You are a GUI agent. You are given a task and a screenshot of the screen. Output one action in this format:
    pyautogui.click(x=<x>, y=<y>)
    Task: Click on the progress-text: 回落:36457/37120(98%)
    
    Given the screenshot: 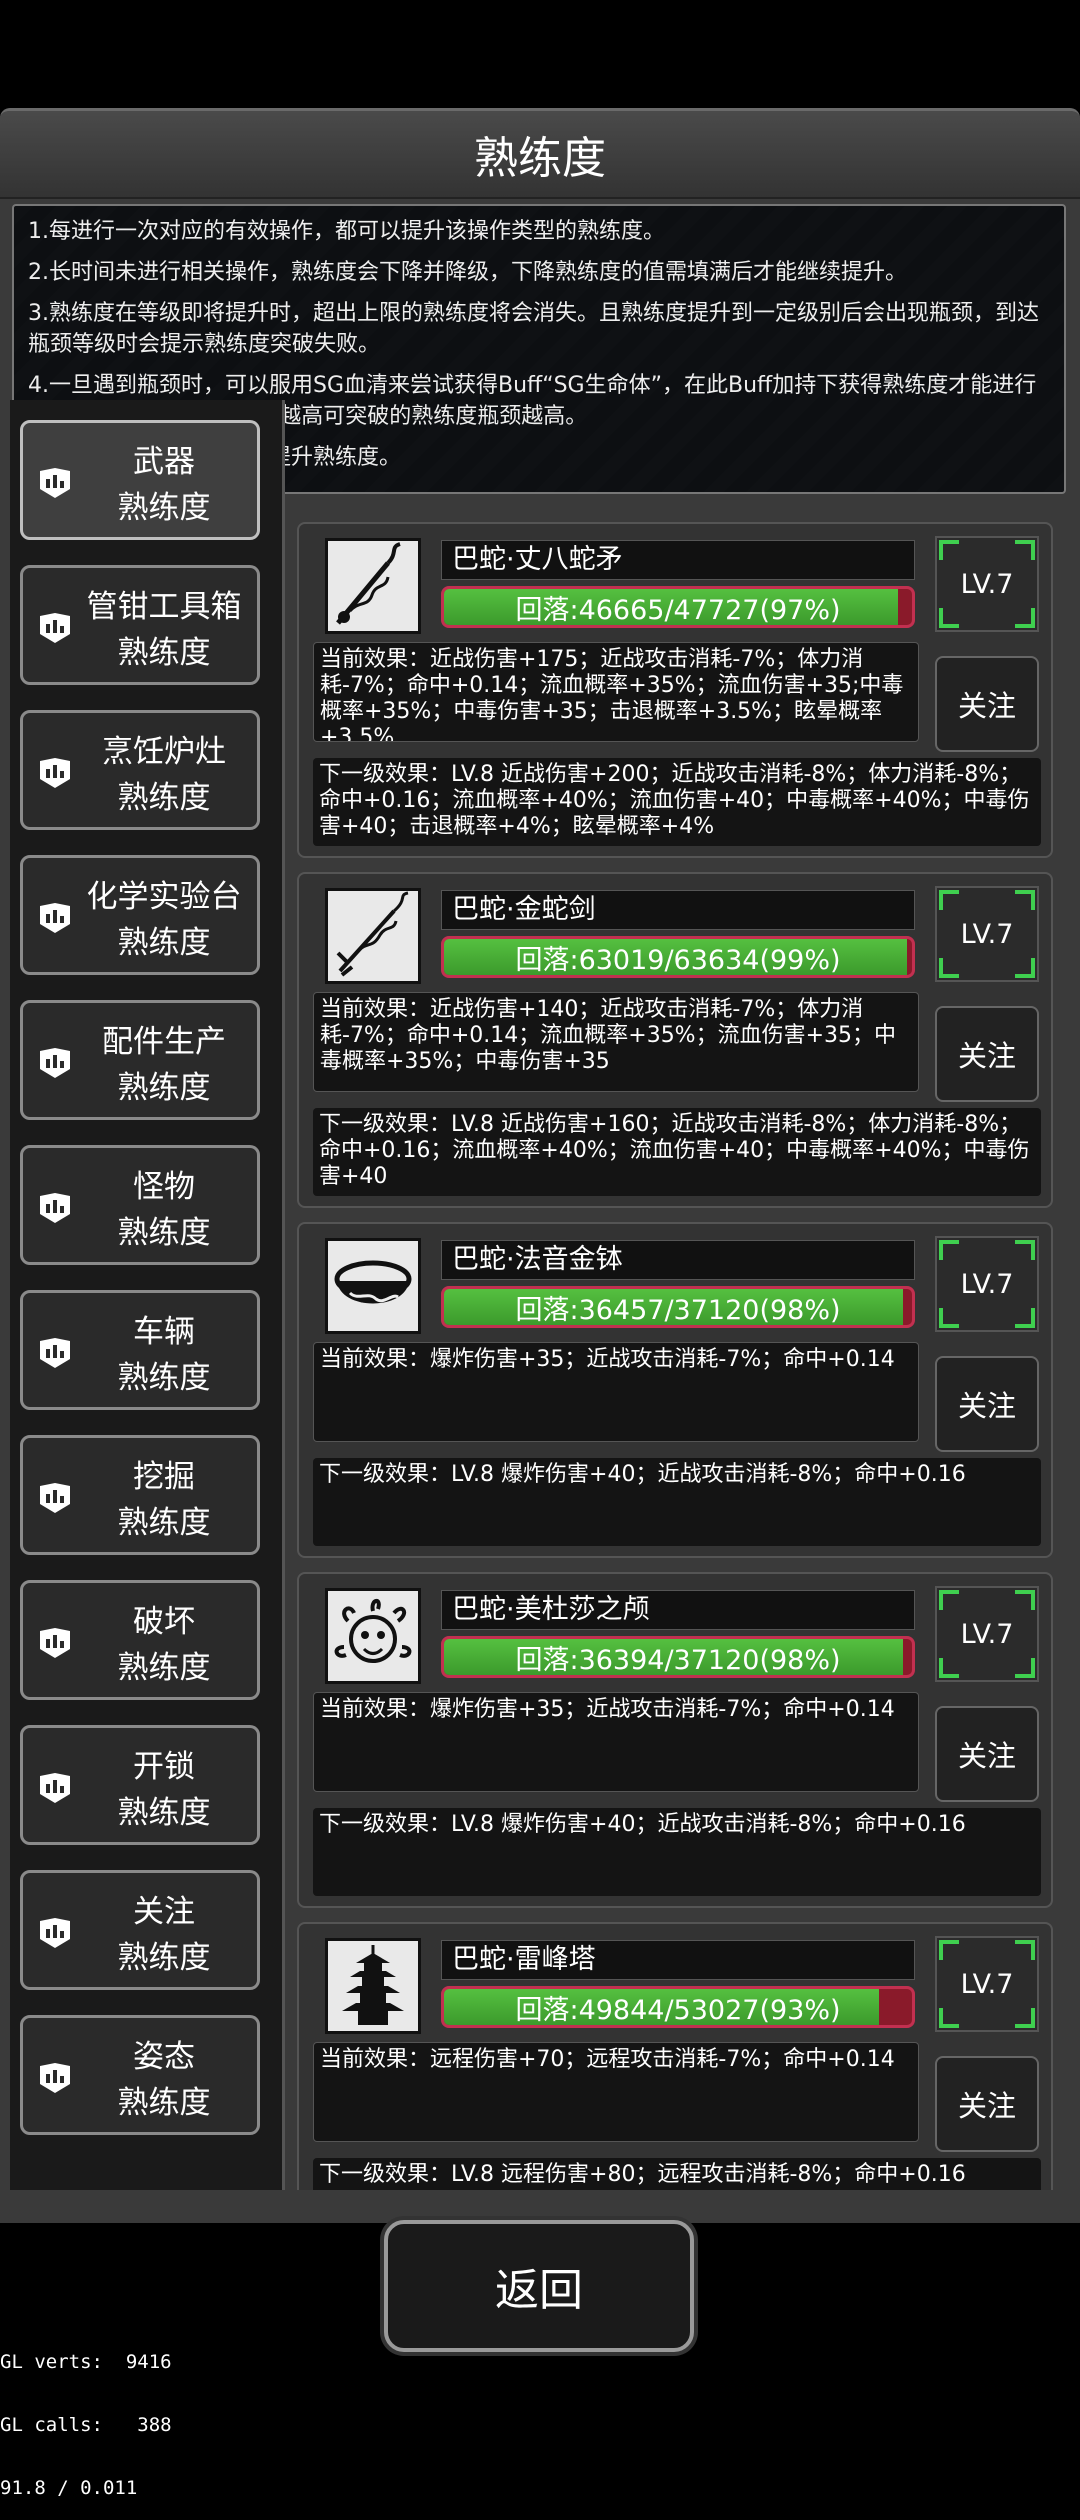 What is the action you would take?
    pyautogui.click(x=678, y=1310)
    